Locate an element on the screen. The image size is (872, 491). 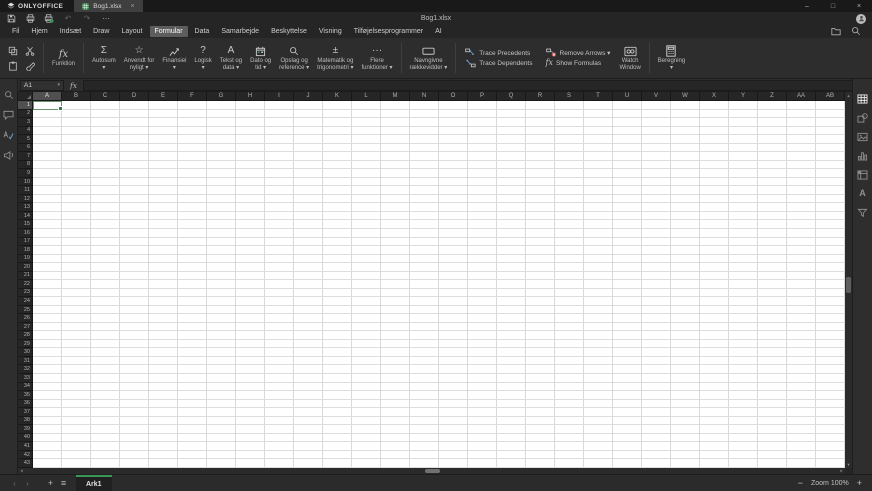
column-header-t: T is located at coordinates (598, 96).